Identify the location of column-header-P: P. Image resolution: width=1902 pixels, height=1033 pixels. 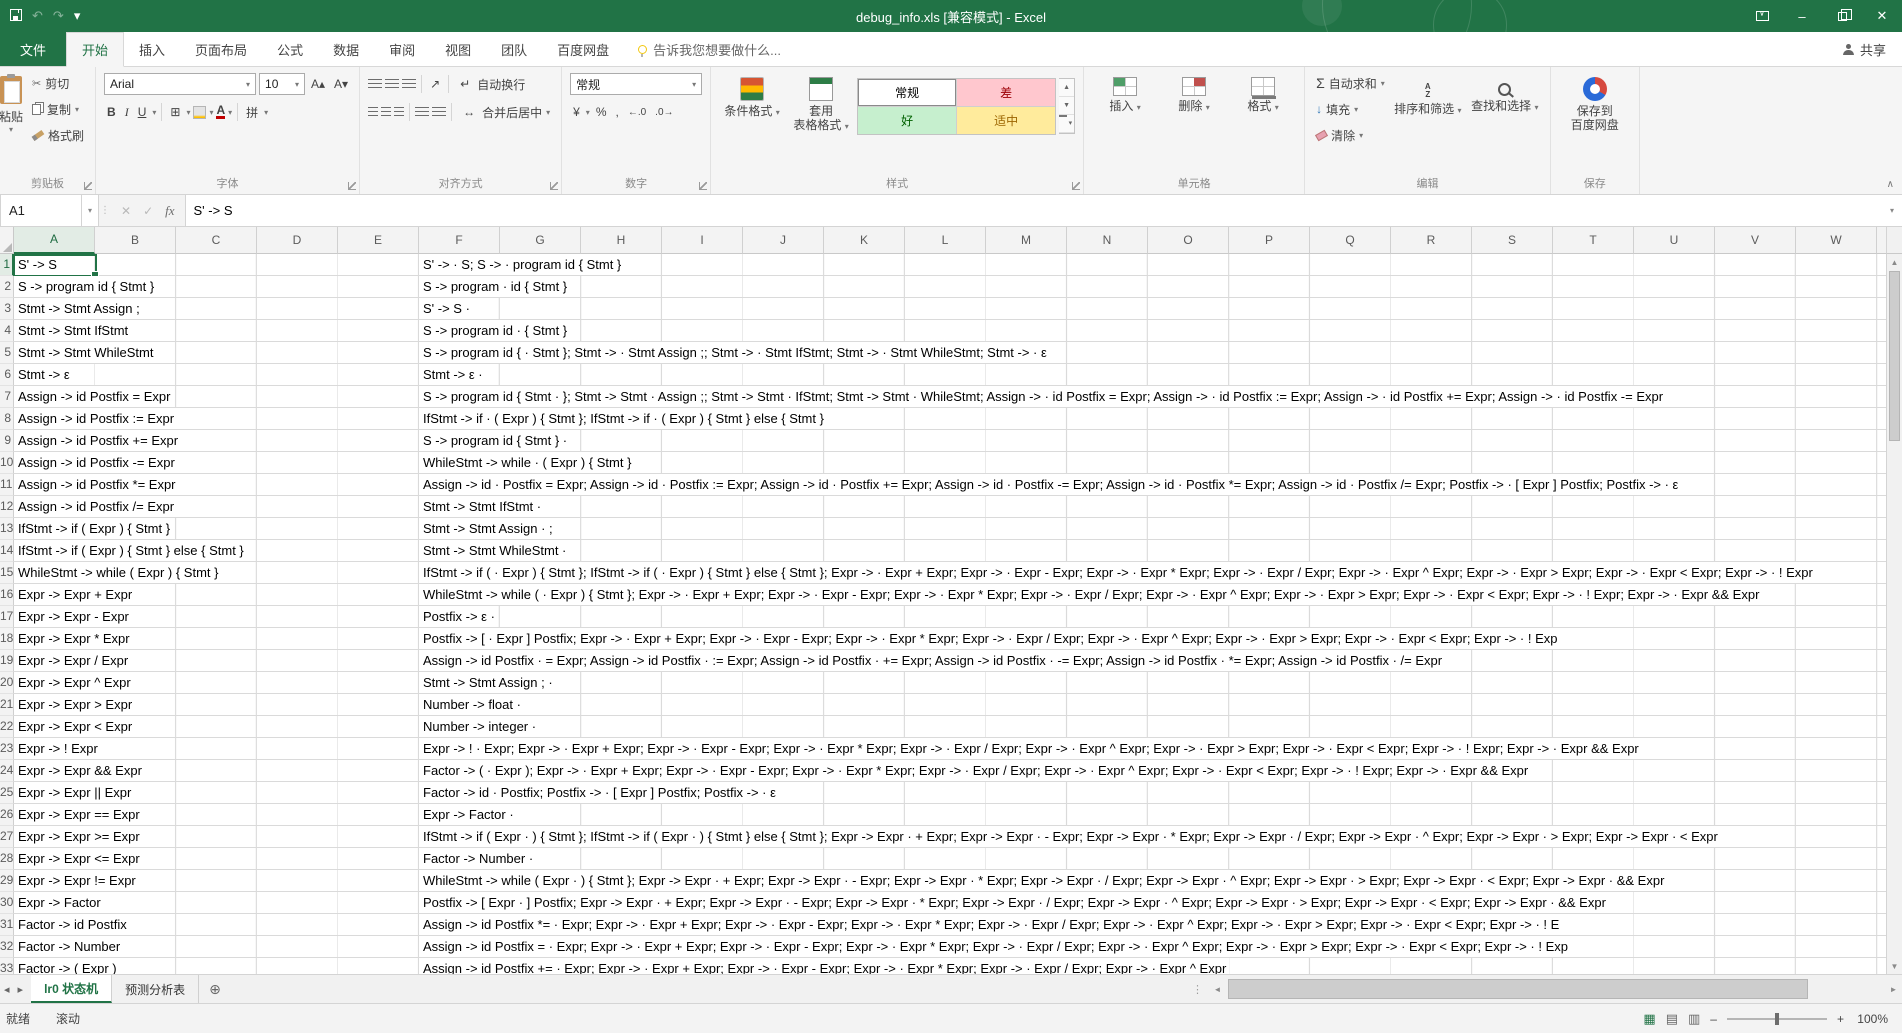
(1269, 240).